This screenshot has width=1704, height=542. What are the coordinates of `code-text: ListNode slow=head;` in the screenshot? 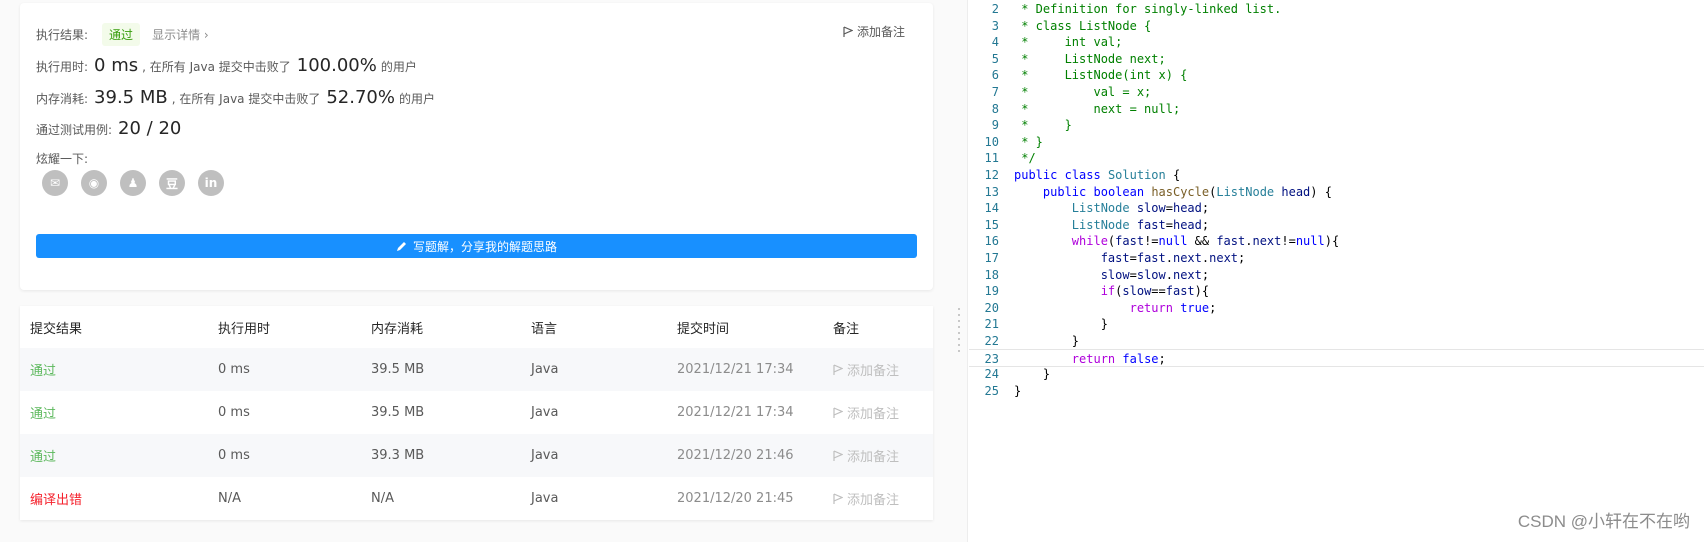 It's located at (1140, 208).